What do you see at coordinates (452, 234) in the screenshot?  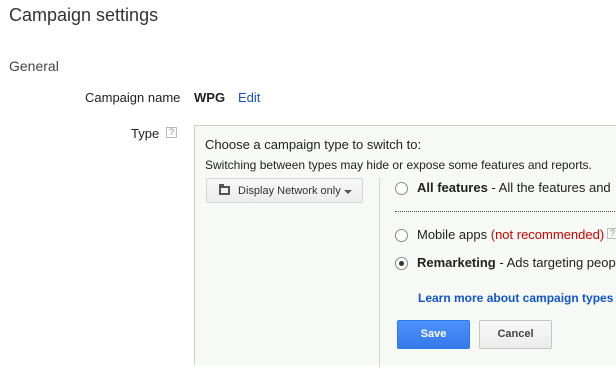 I see `option-mobile-apps-name: Mobile apps` at bounding box center [452, 234].